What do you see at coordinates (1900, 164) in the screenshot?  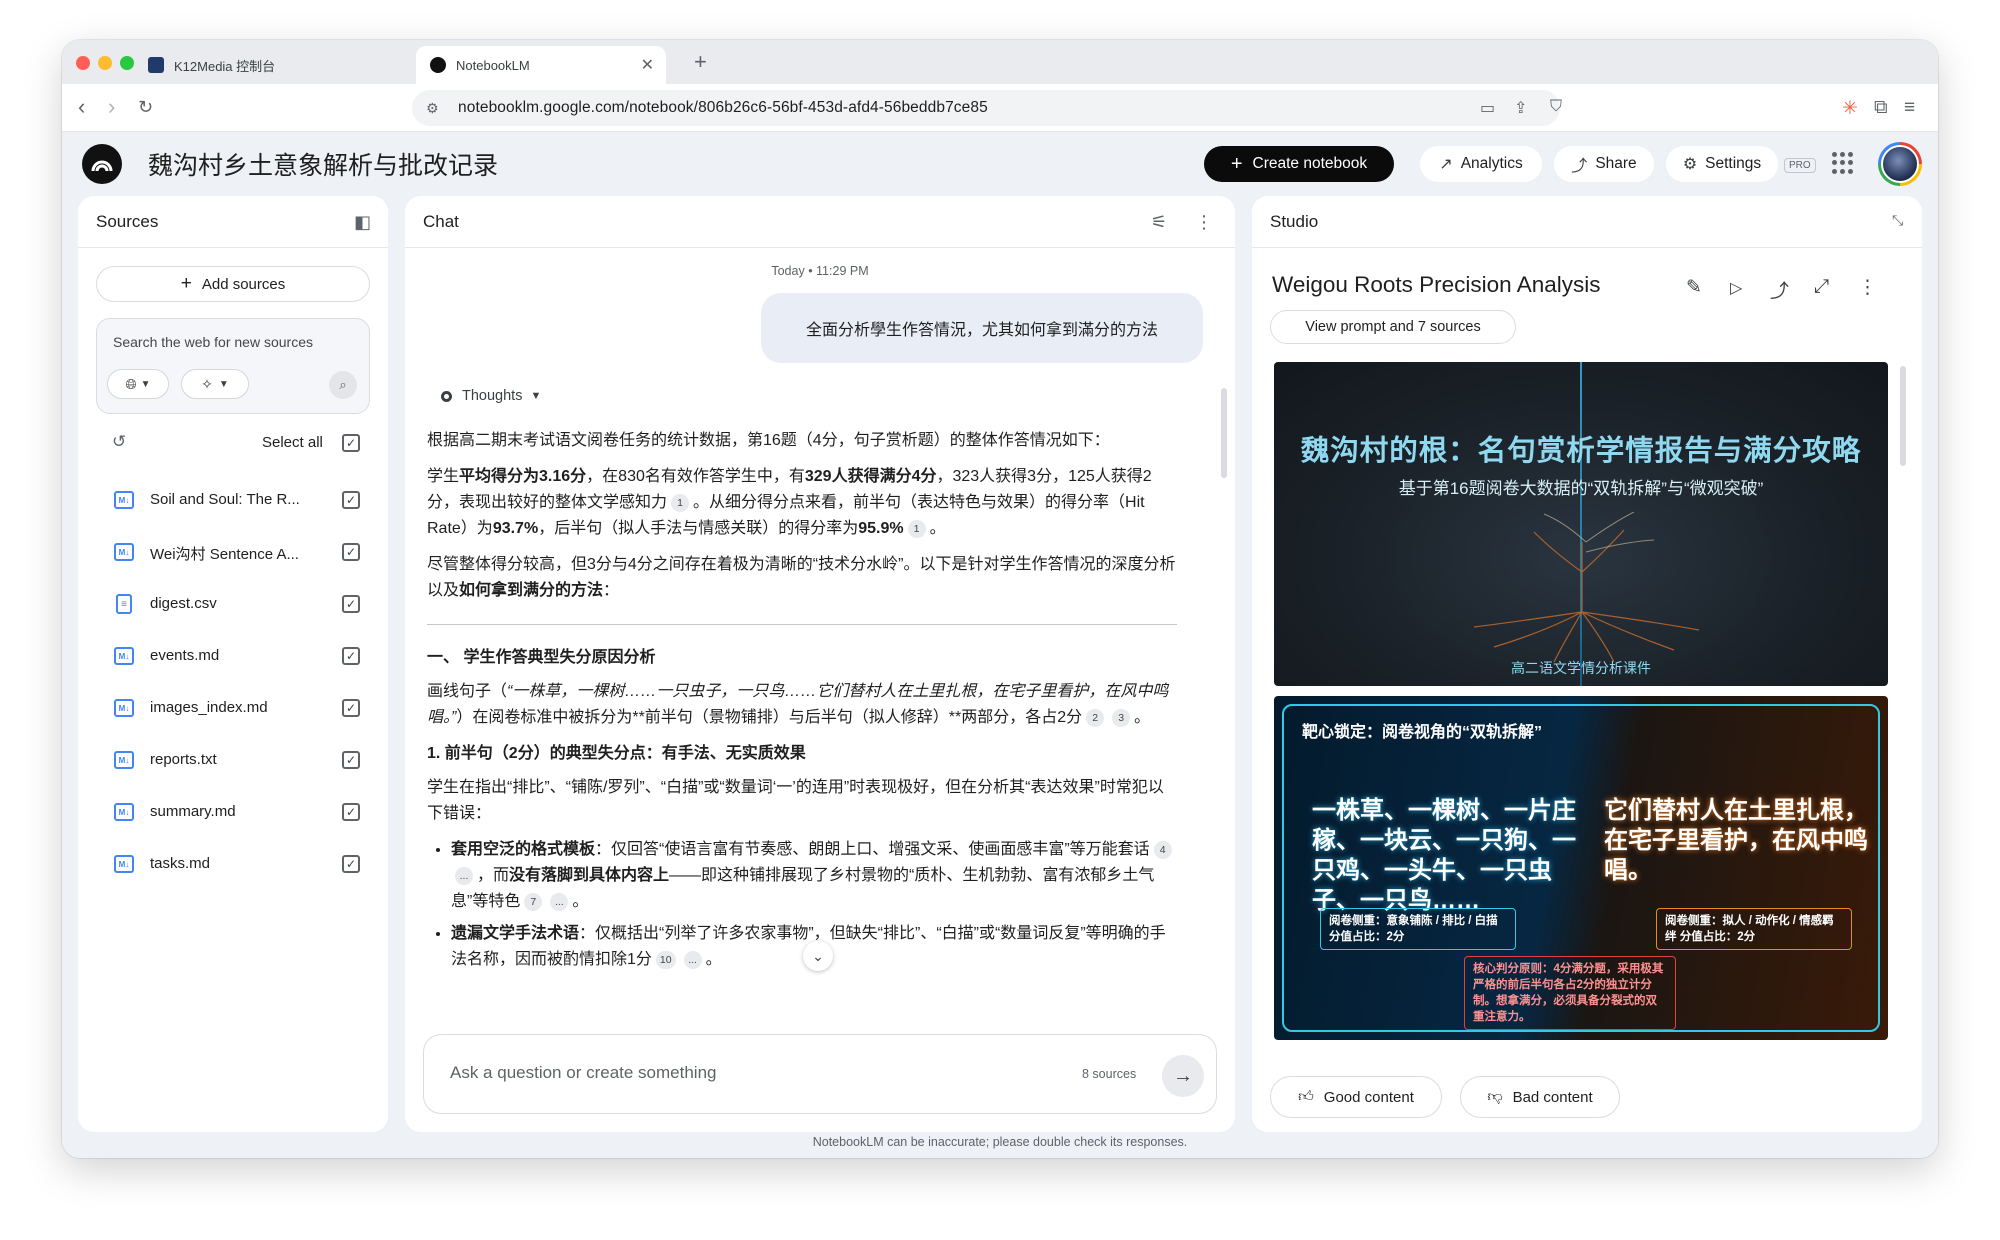 I see `avatar` at bounding box center [1900, 164].